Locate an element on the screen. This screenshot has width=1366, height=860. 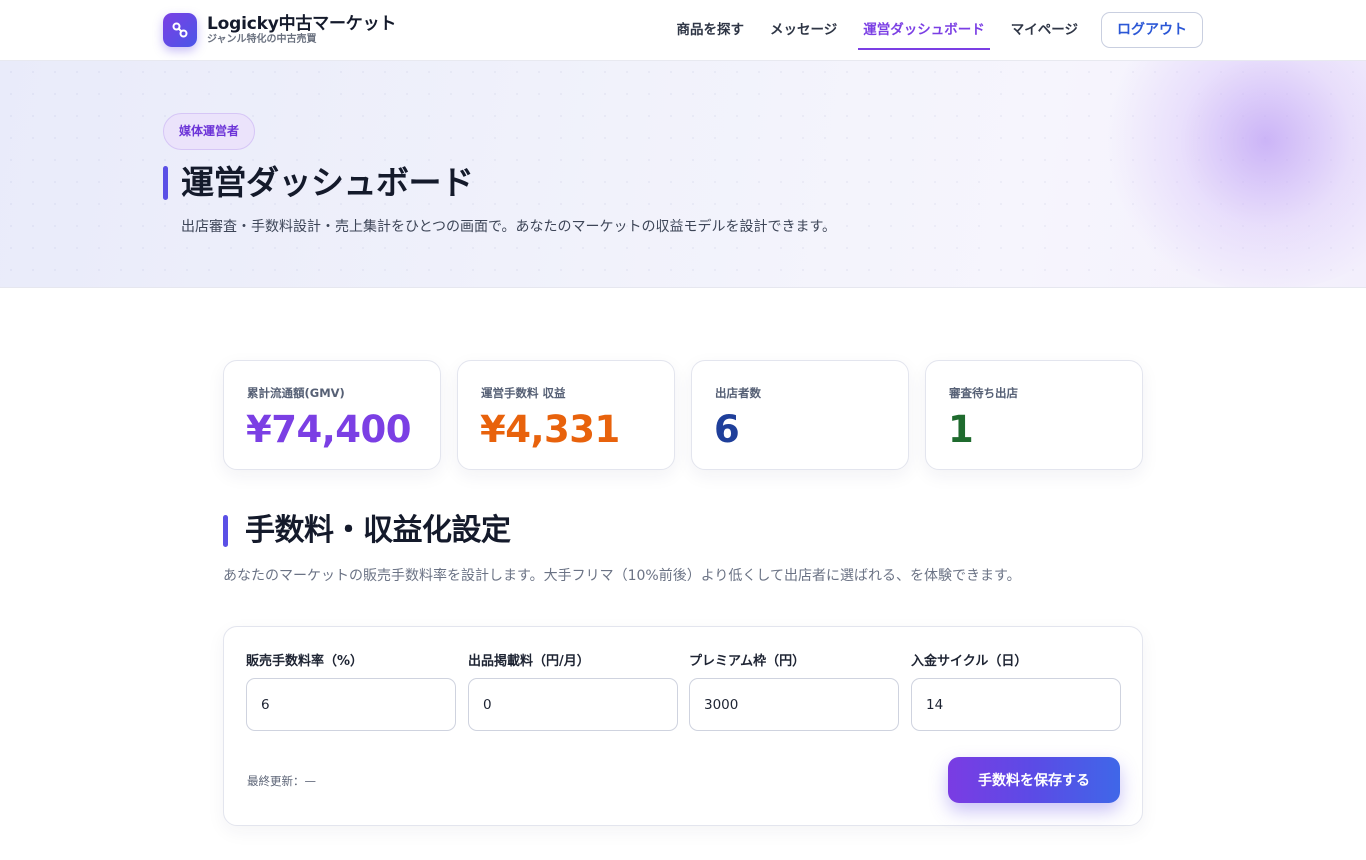
main-nav: 商品を探す メッセージ 運営ダッシュボード マイページ ログアウト is located at coordinates (929, 31).